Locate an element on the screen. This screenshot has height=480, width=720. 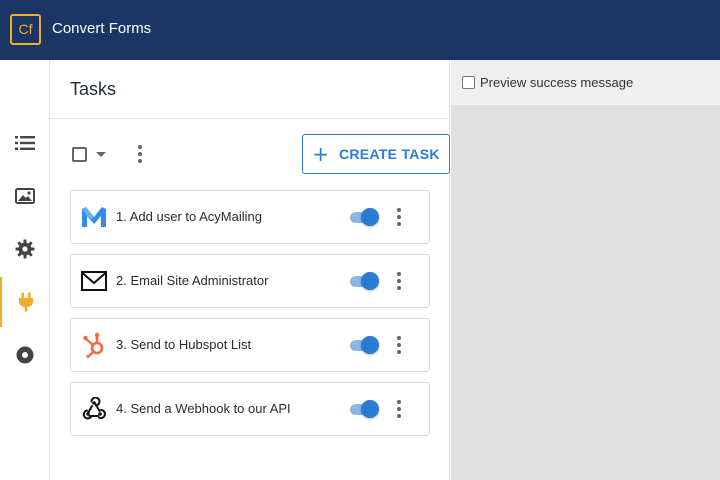
create-task-button: + CREATE TASK is located at coordinates (376, 154).